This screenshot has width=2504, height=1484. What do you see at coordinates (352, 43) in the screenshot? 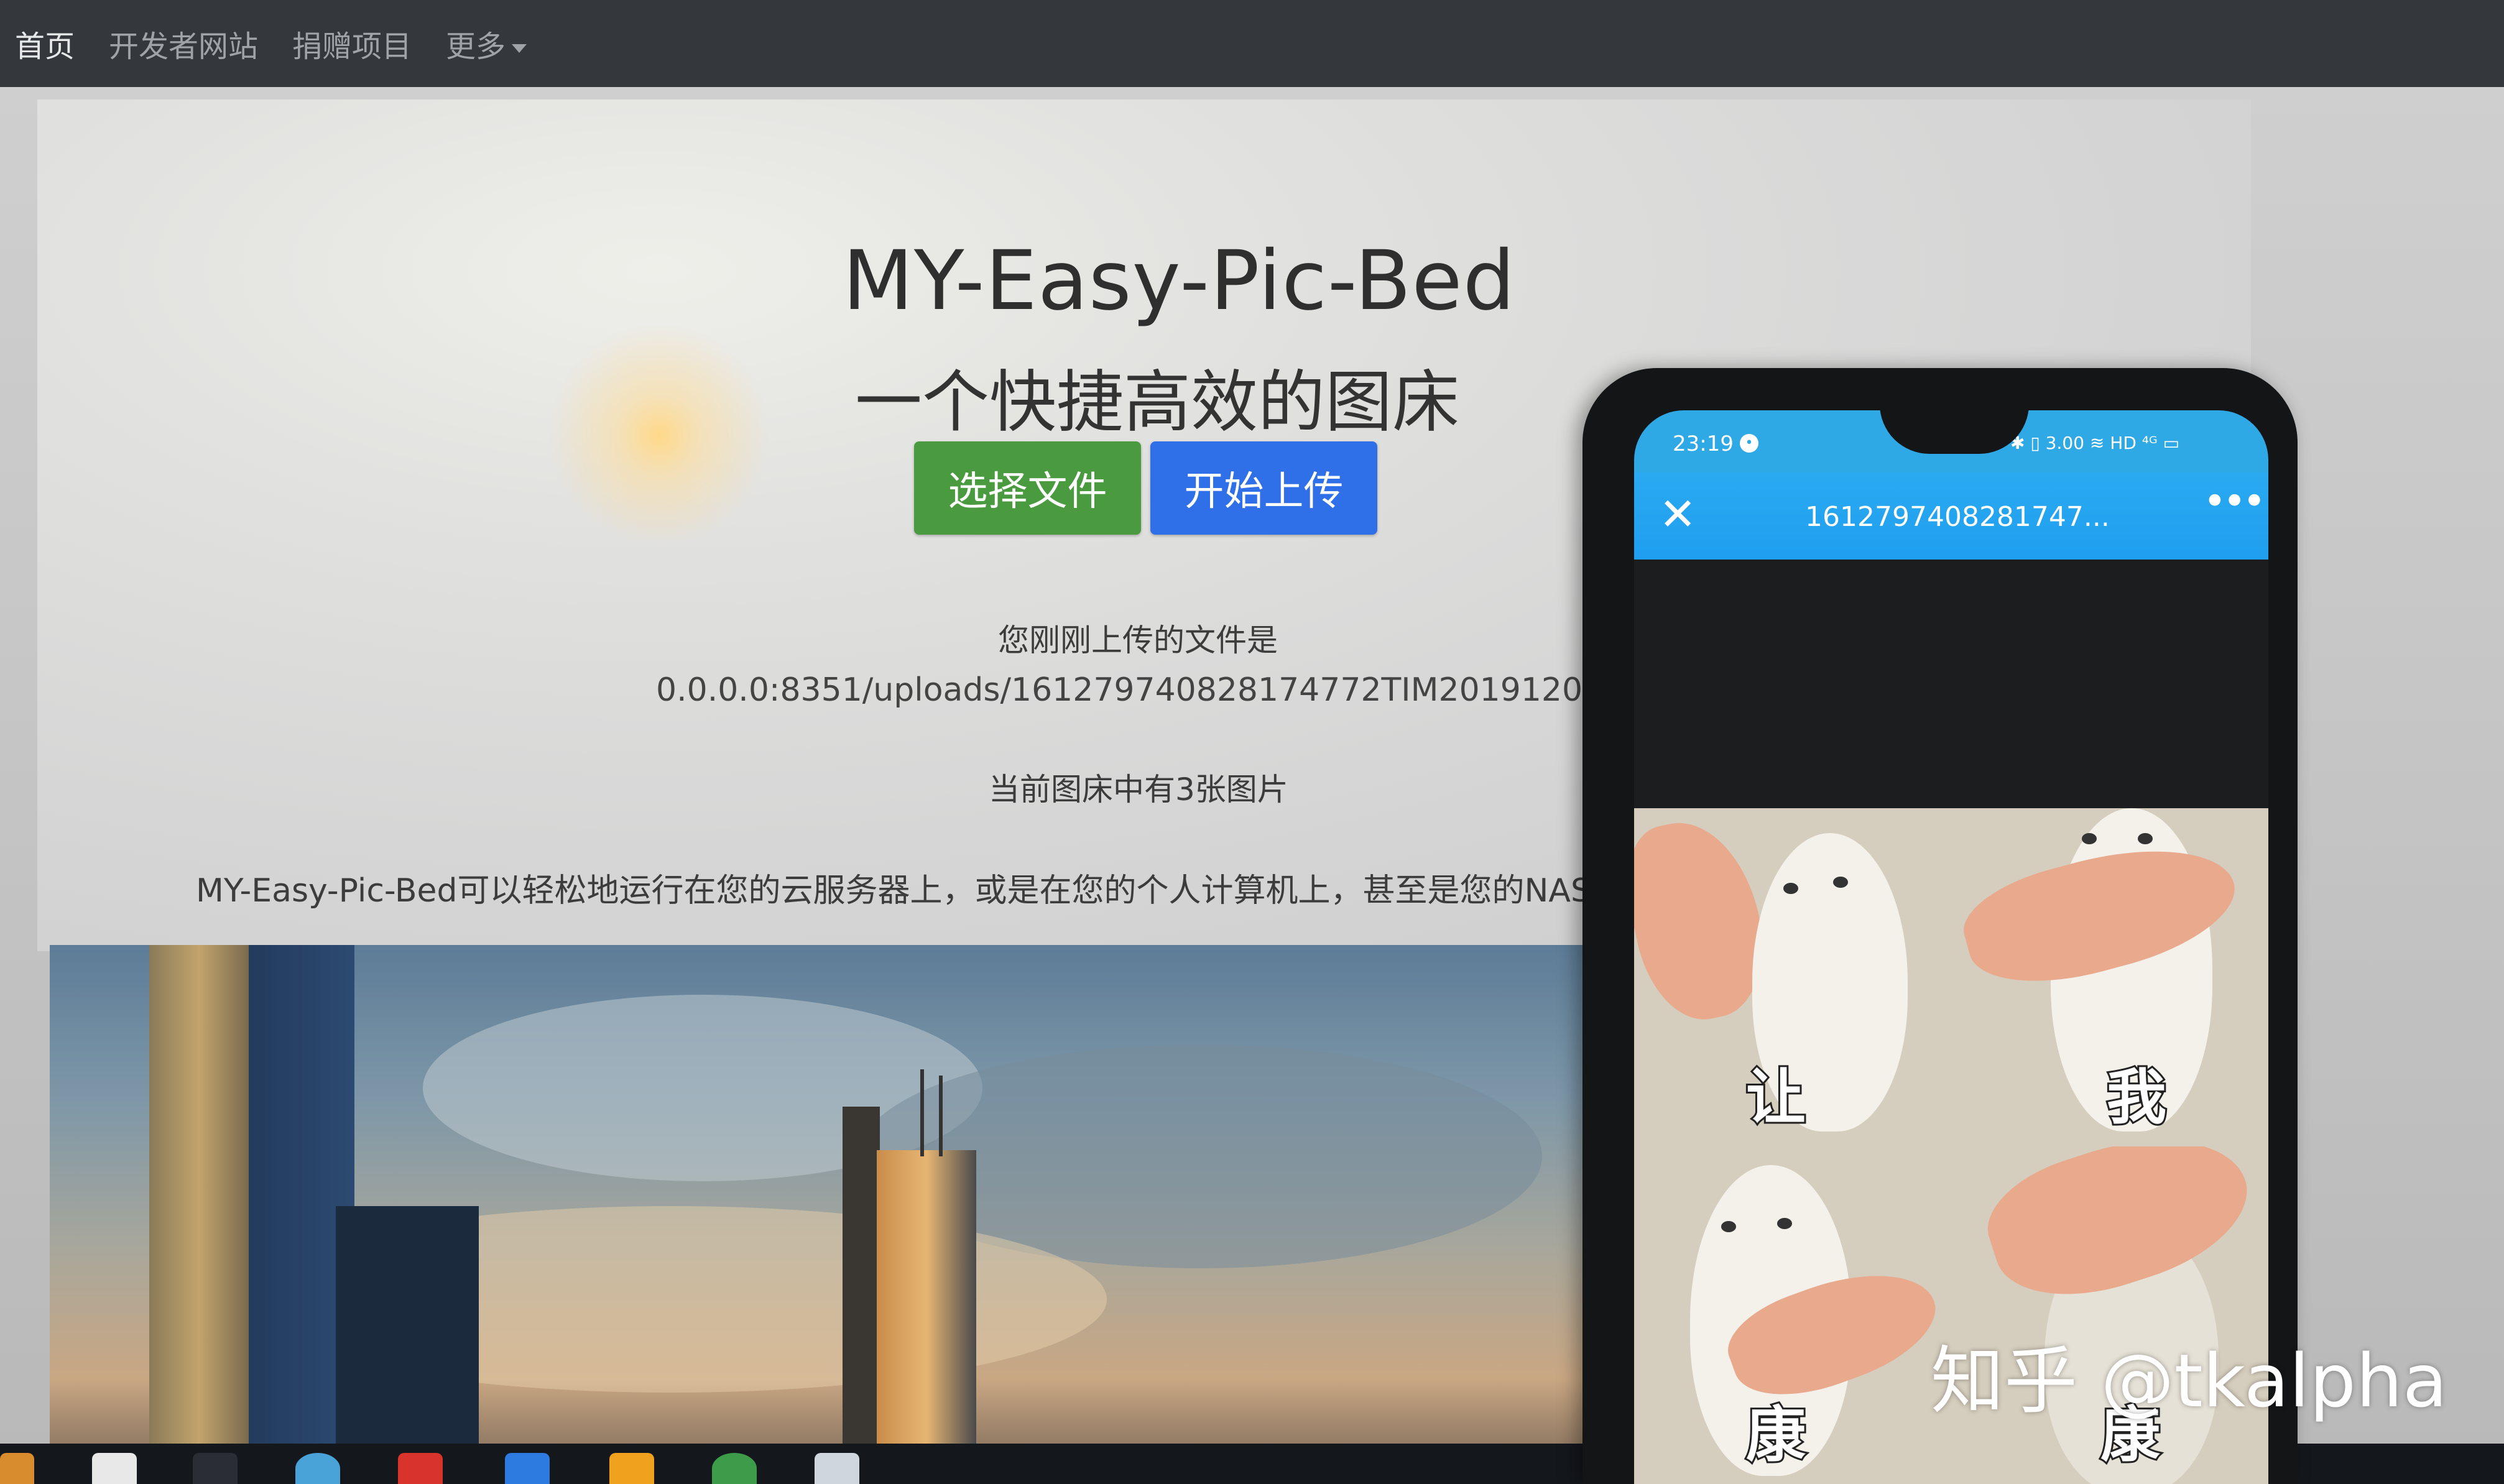
I see `nav-donate: 捐赠项目` at bounding box center [352, 43].